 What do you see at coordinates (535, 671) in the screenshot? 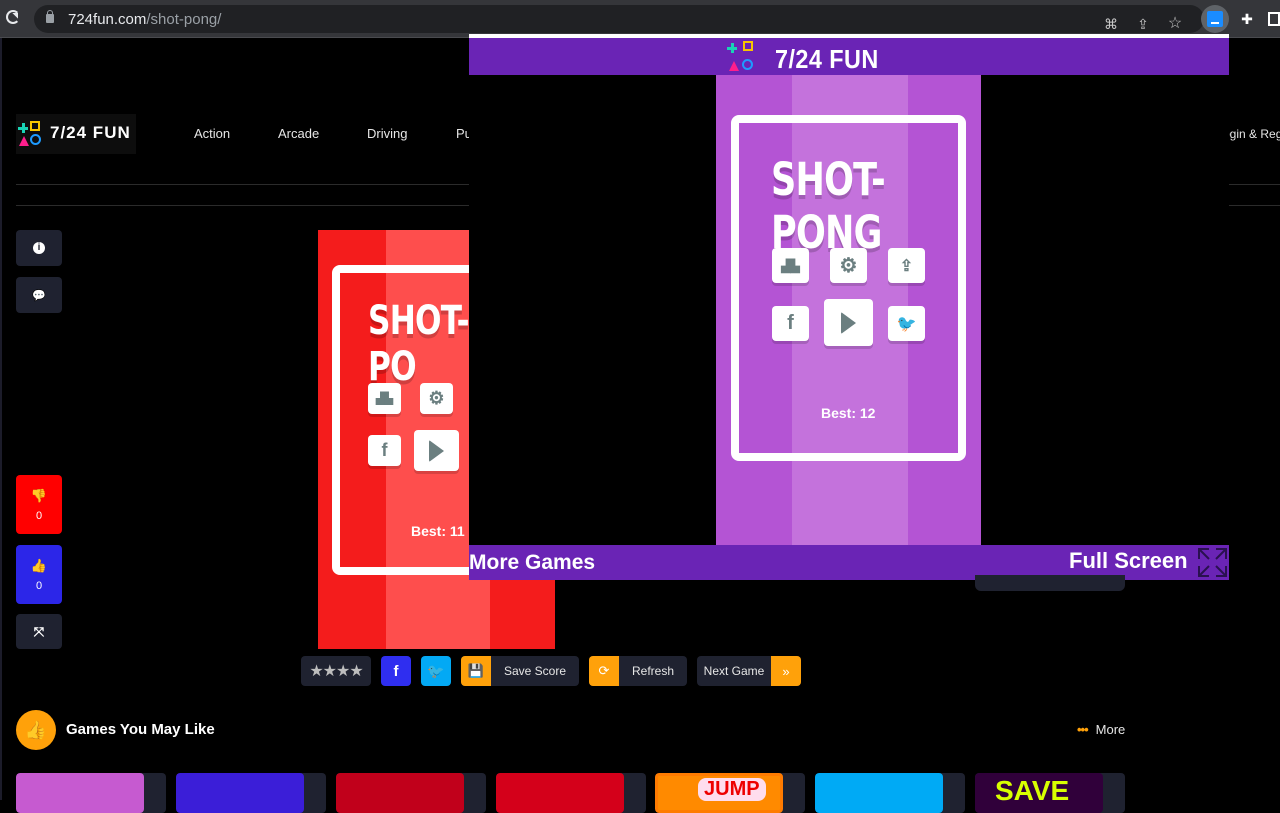
I see `save-score-label: Save Score` at bounding box center [535, 671].